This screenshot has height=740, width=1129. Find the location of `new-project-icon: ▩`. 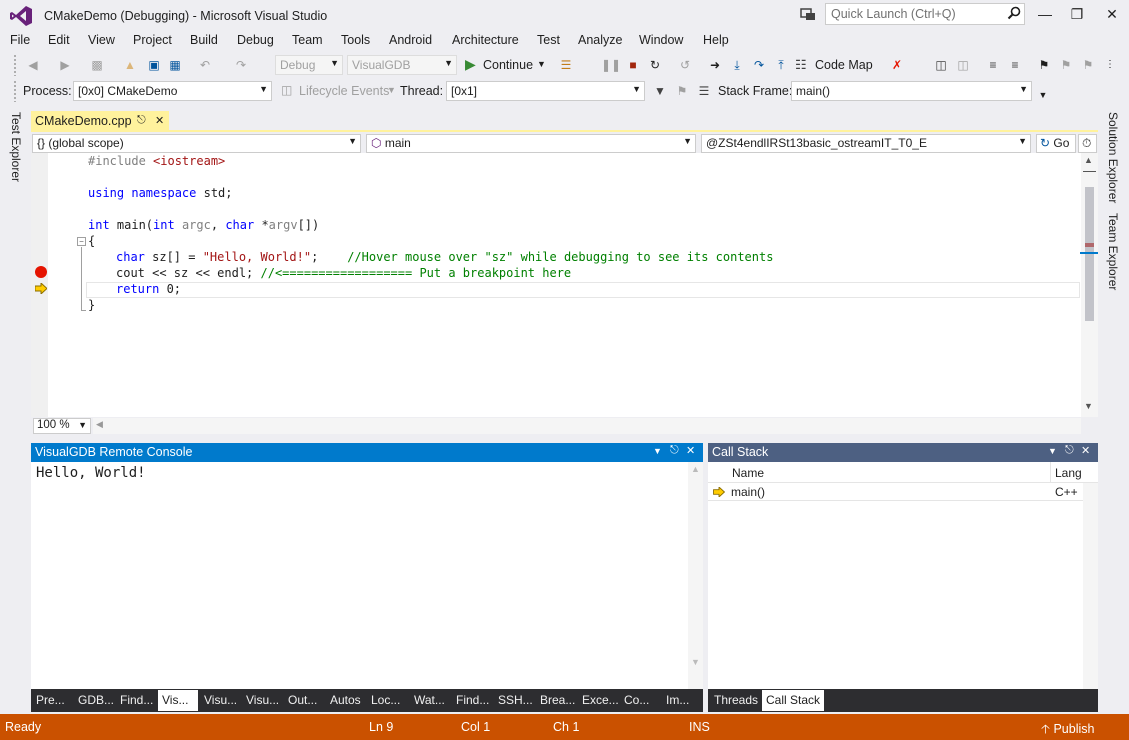

new-project-icon: ▩ is located at coordinates (97, 65).